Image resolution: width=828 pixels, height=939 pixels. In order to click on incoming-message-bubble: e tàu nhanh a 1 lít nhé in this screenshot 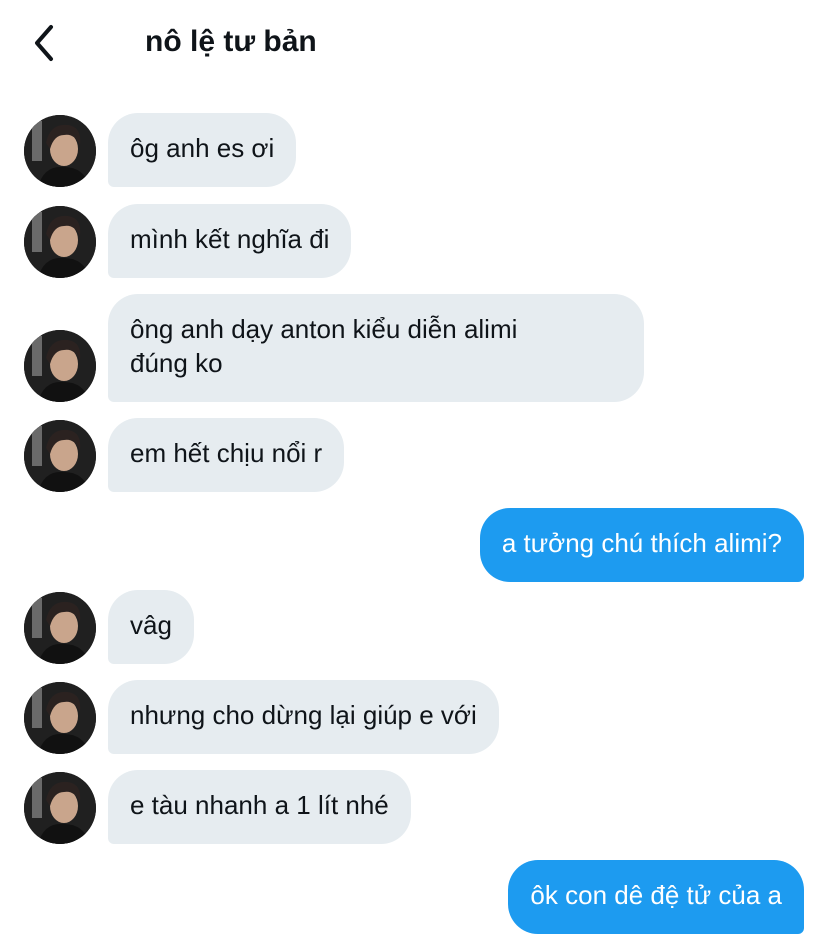, I will do `click(259, 807)`.